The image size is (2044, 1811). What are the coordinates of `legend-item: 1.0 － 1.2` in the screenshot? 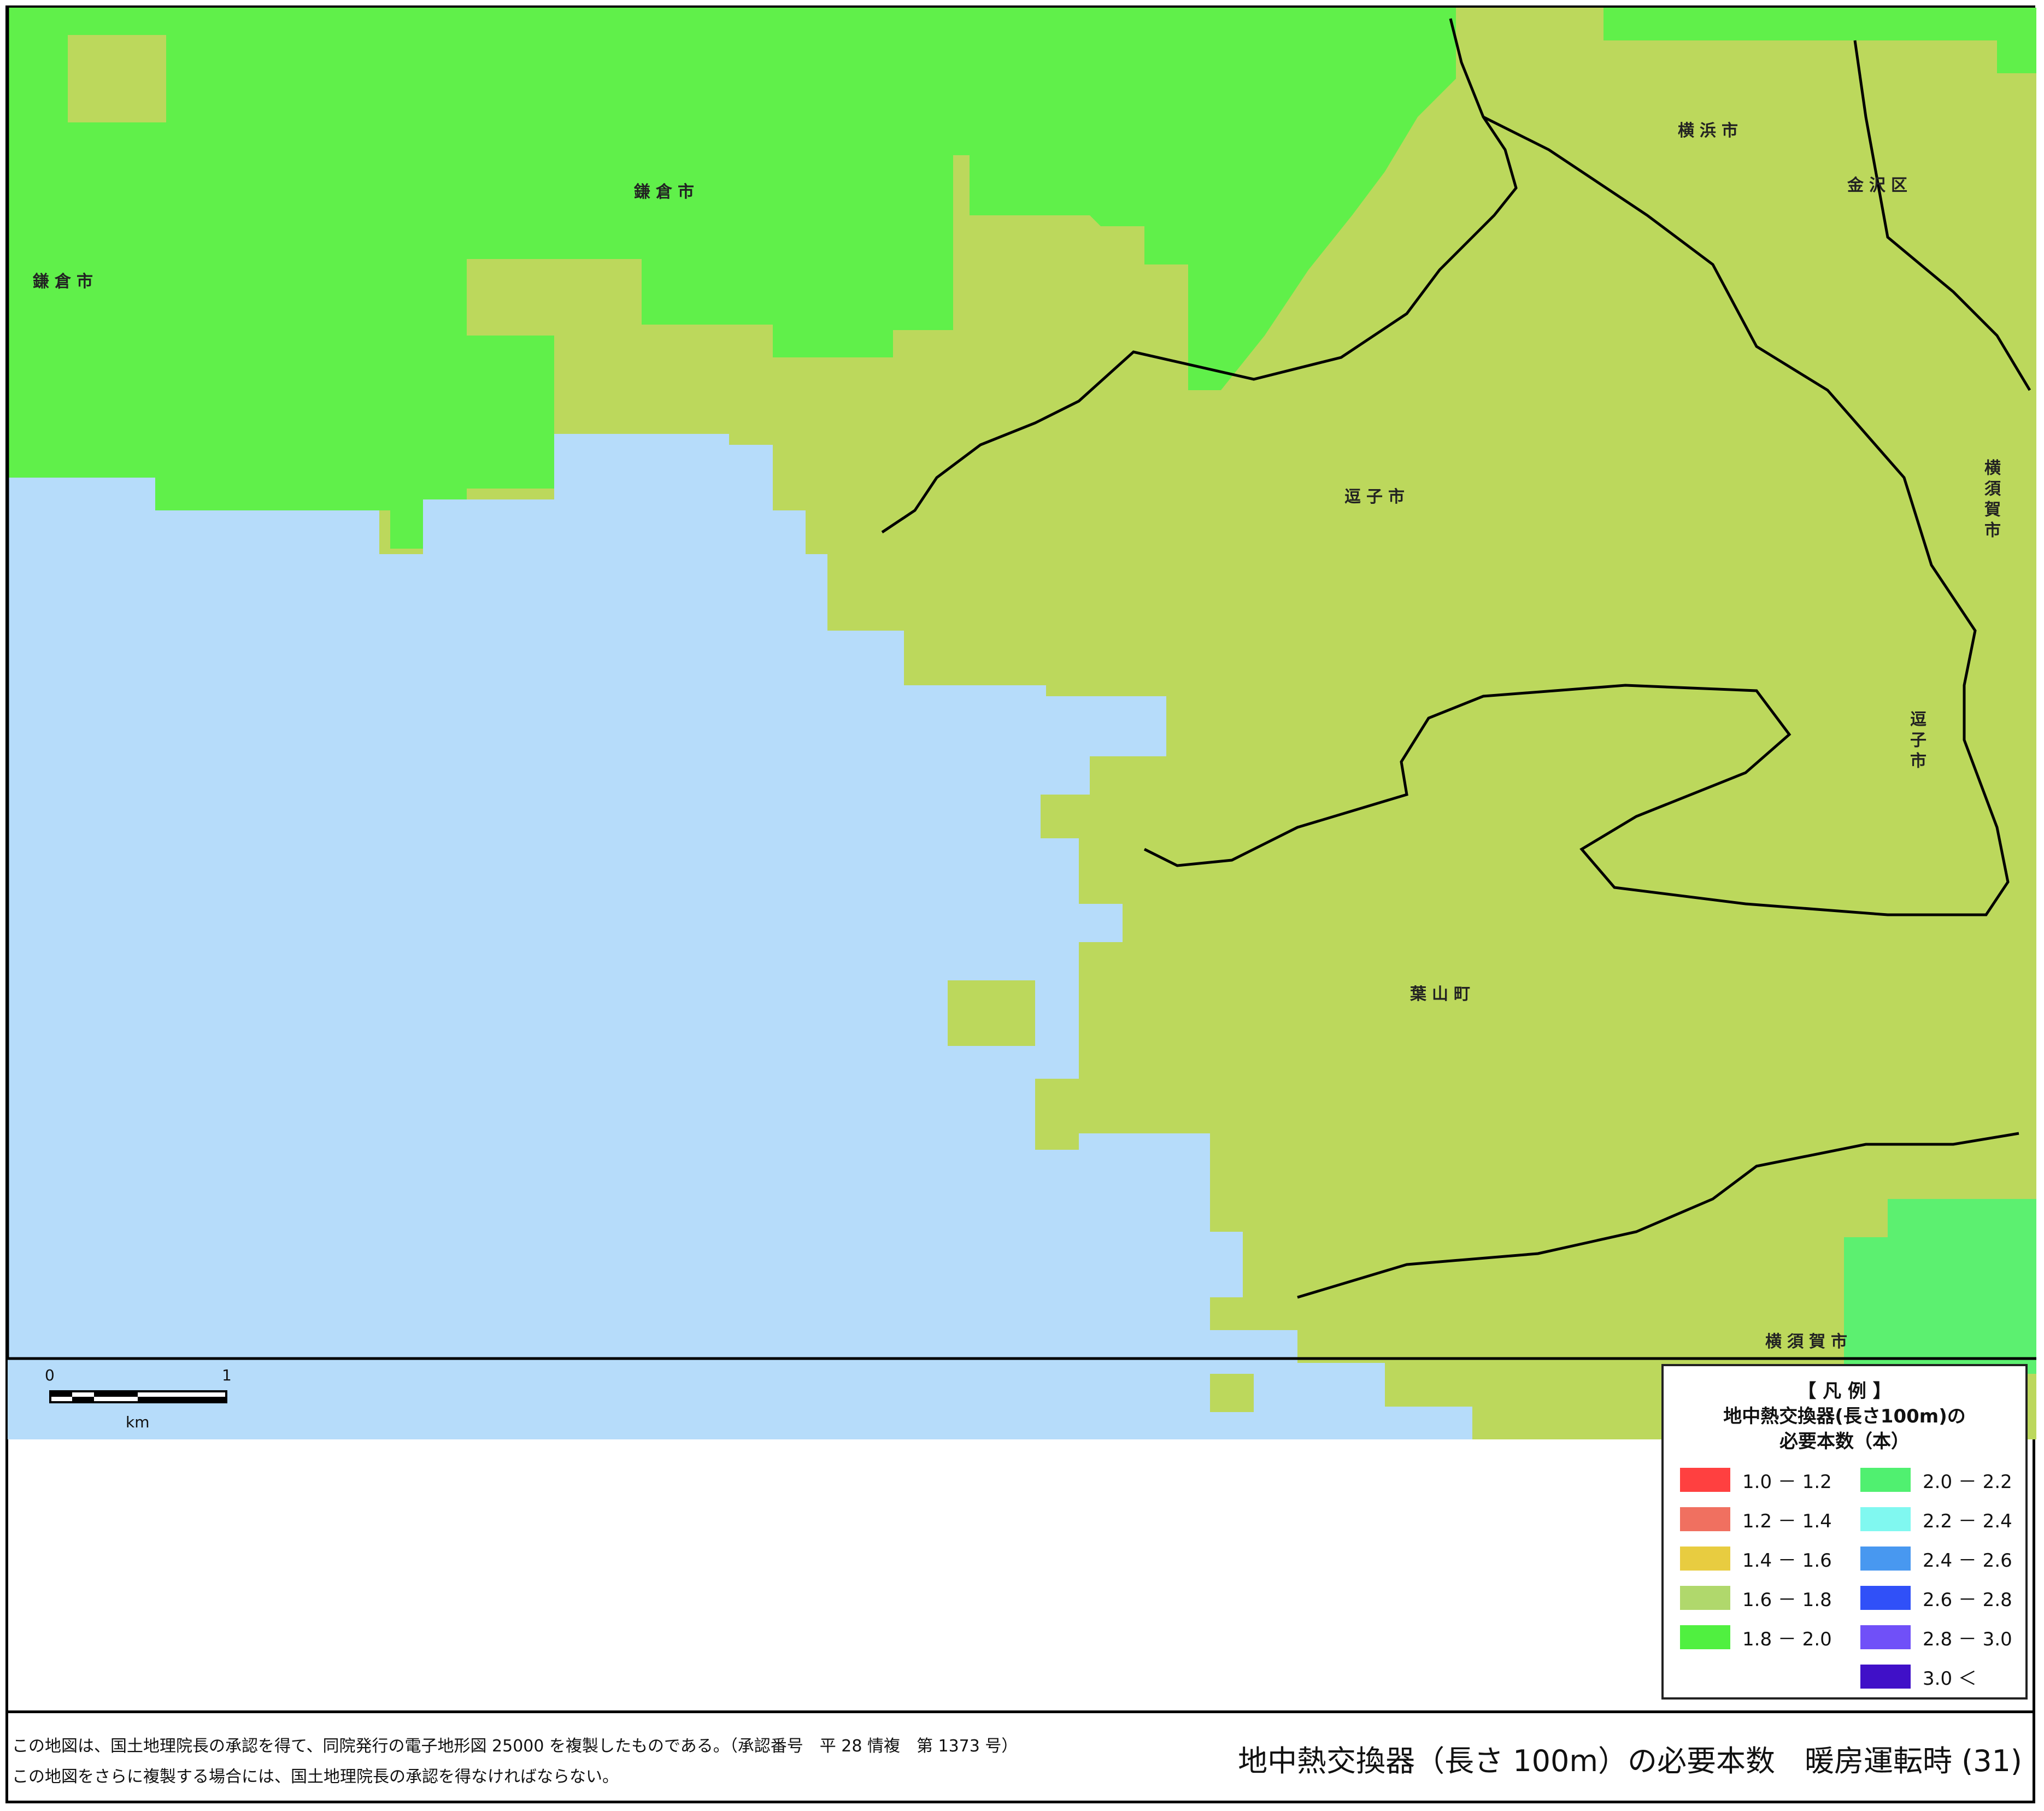 It's located at (1756, 1481).